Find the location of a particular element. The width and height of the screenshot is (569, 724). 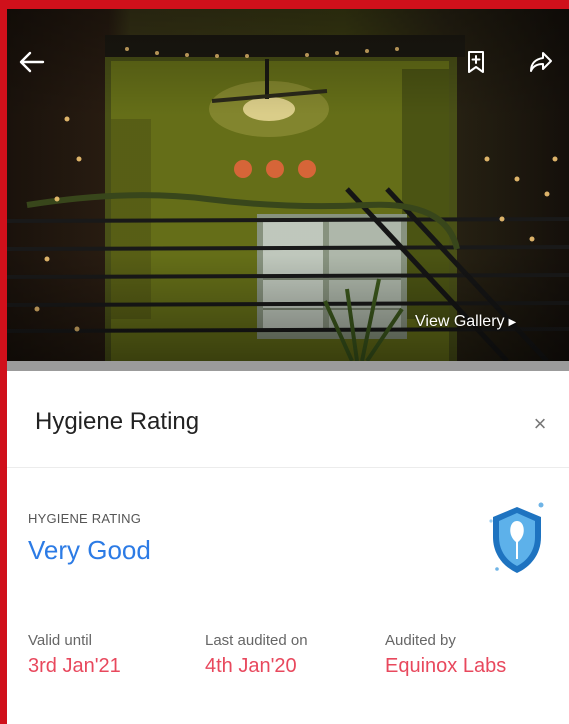

last-audited-label: Last audited on is located at coordinates (256, 640).